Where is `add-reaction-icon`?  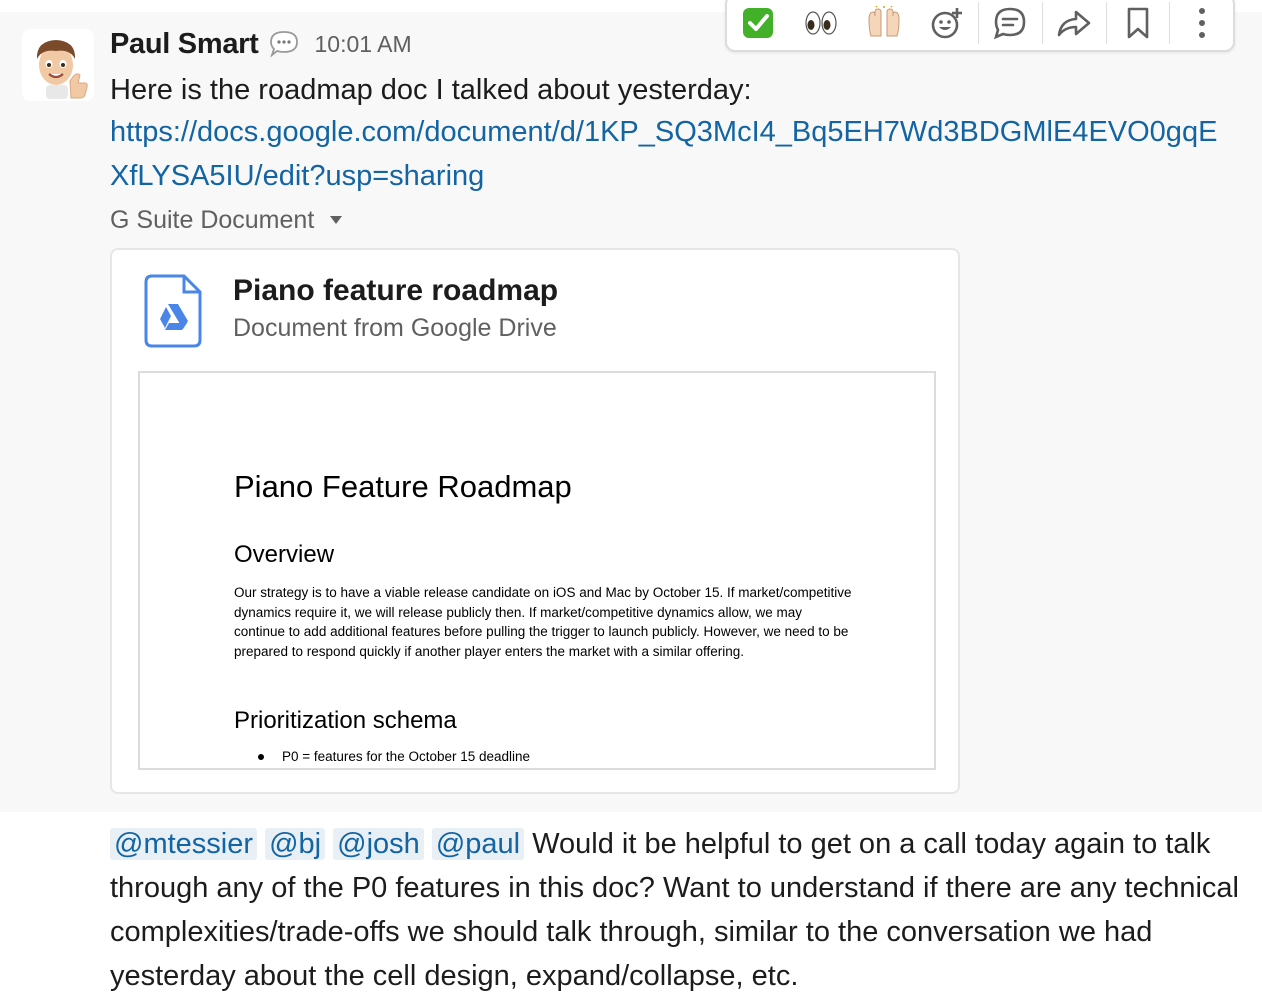 add-reaction-icon is located at coordinates (946, 23).